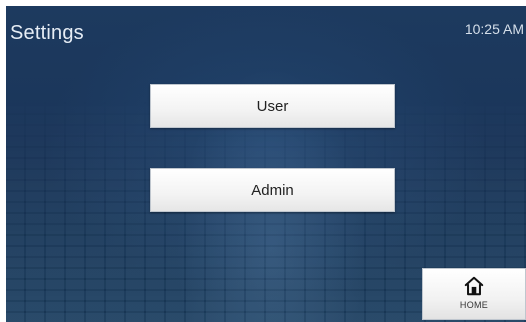 Image resolution: width=526 pixels, height=322 pixels. Describe the element at coordinates (494, 29) in the screenshot. I see `clock: 10:25 AM` at that location.